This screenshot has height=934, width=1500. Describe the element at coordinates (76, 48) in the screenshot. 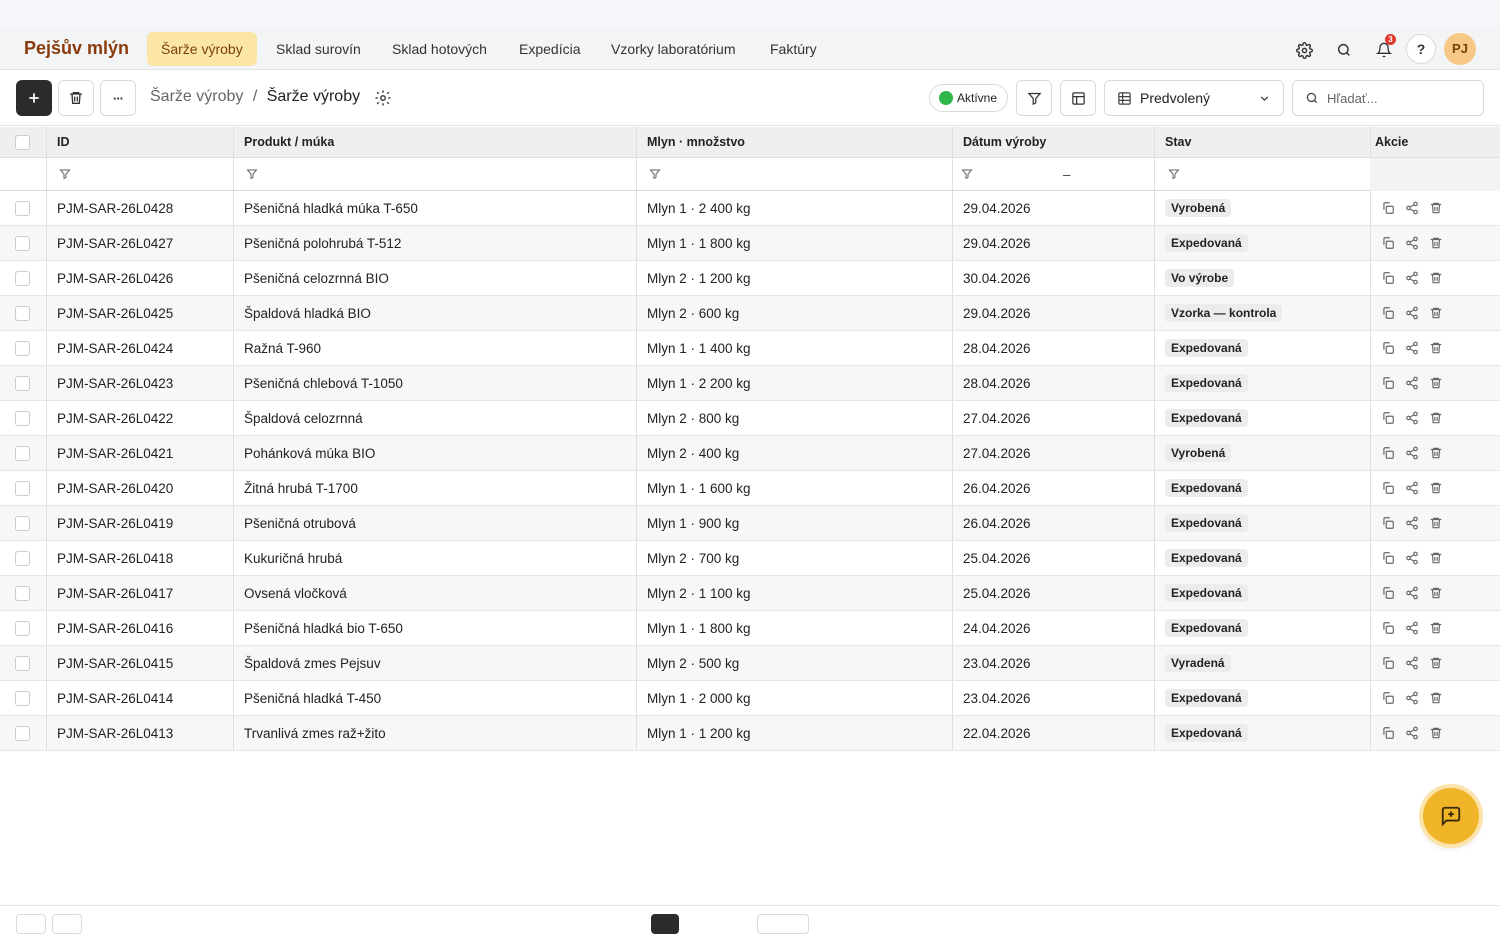

I see `brand-logo: Pejšův mlýn` at that location.